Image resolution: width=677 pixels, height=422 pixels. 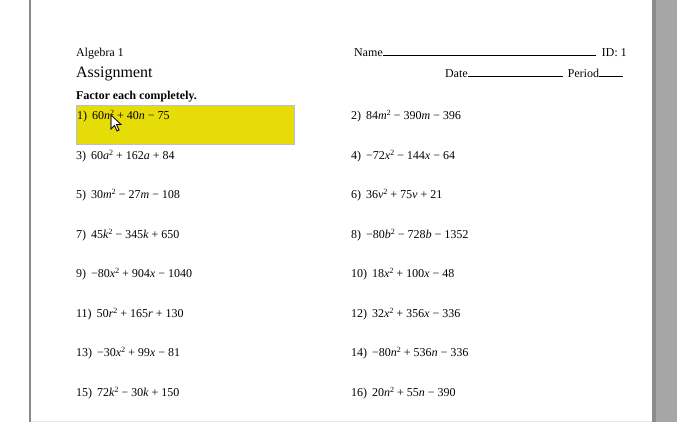 What do you see at coordinates (356, 194) in the screenshot?
I see `problem-number: 6)` at bounding box center [356, 194].